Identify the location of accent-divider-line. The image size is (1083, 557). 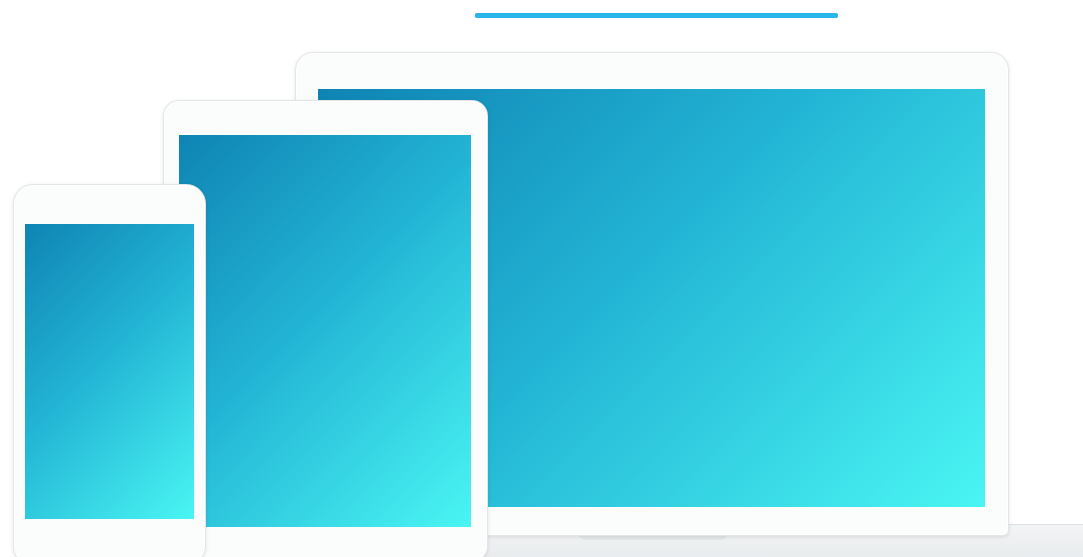
(656, 15).